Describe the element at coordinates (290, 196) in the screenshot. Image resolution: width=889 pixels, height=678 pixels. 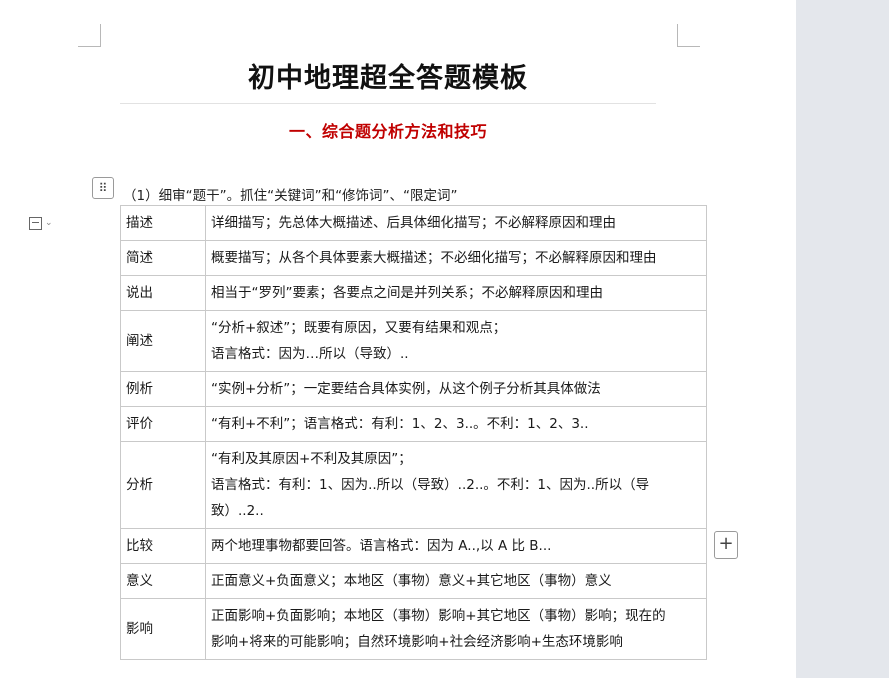
I see `intro-paragraph: （1）细审“题干”。抓住“关键词”和“修饰词”、“限定词”` at that location.